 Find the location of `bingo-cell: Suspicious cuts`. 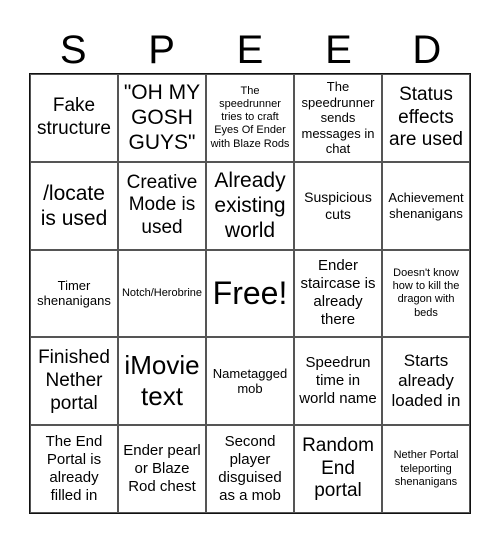

bingo-cell: Suspicious cuts is located at coordinates (338, 205).